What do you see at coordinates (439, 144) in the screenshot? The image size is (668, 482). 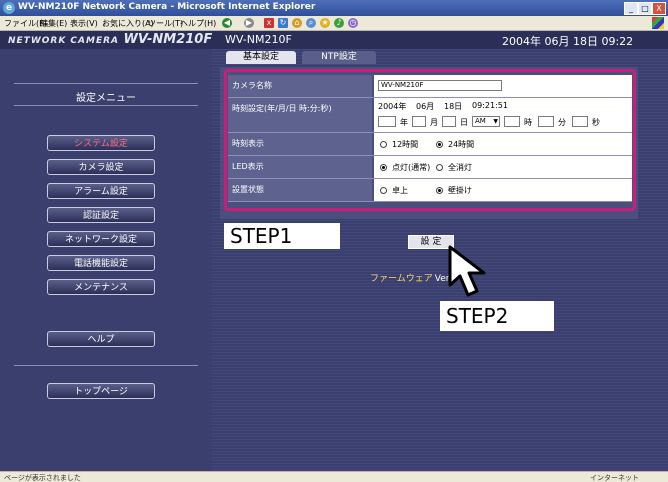 I see `radio-24h` at bounding box center [439, 144].